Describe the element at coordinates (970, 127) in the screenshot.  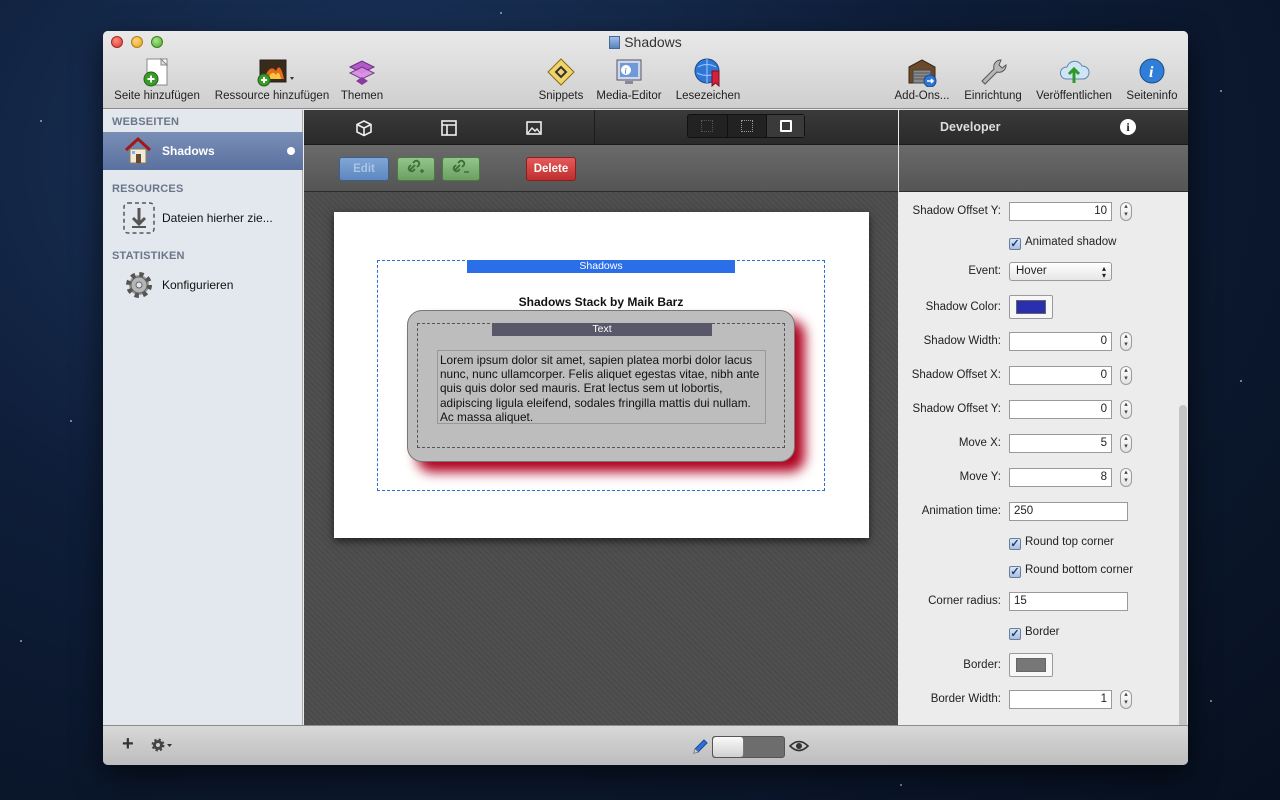
I see `inspector-title: Developer` at that location.